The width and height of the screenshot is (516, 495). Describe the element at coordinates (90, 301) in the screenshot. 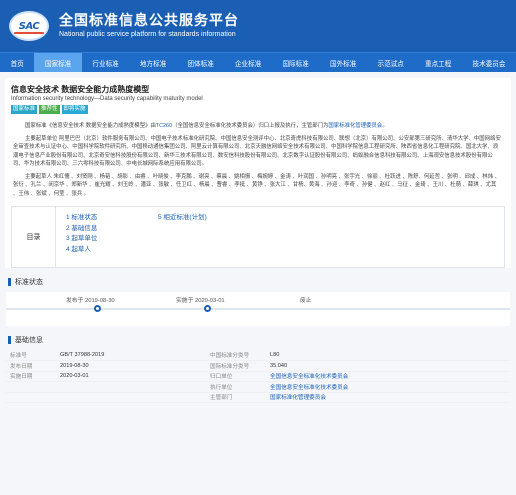

I see `publish-date-label: 发布于 2019-08-30` at that location.